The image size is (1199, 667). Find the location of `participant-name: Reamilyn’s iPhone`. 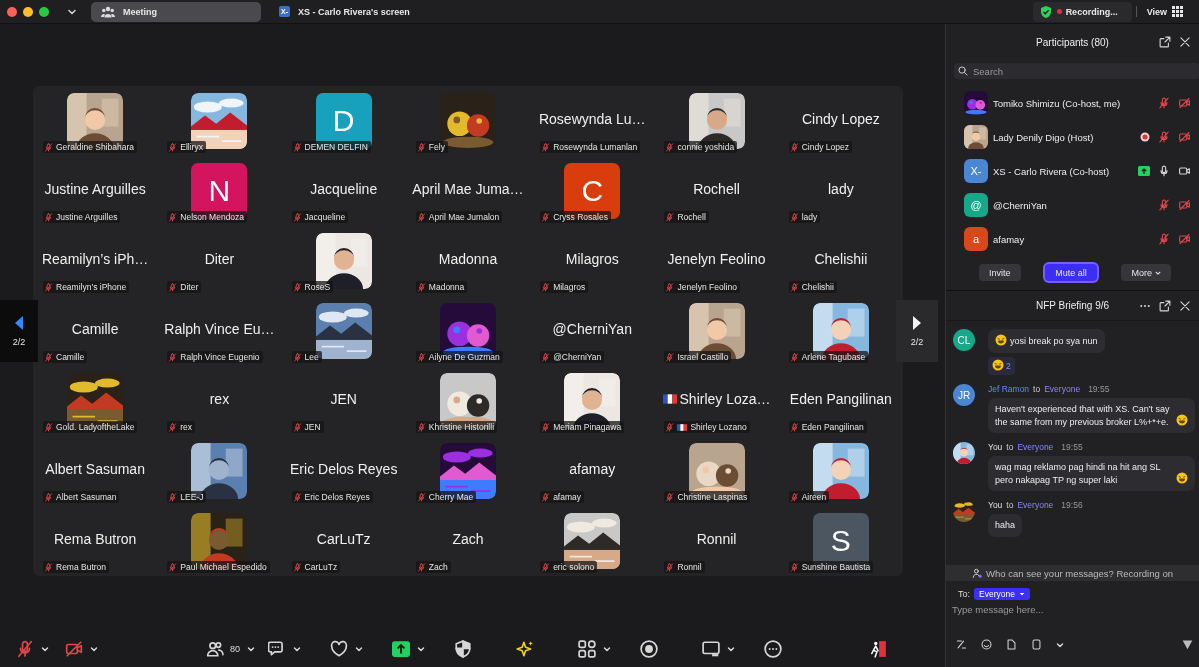

participant-name: Reamilyn’s iPhone is located at coordinates (91, 287).